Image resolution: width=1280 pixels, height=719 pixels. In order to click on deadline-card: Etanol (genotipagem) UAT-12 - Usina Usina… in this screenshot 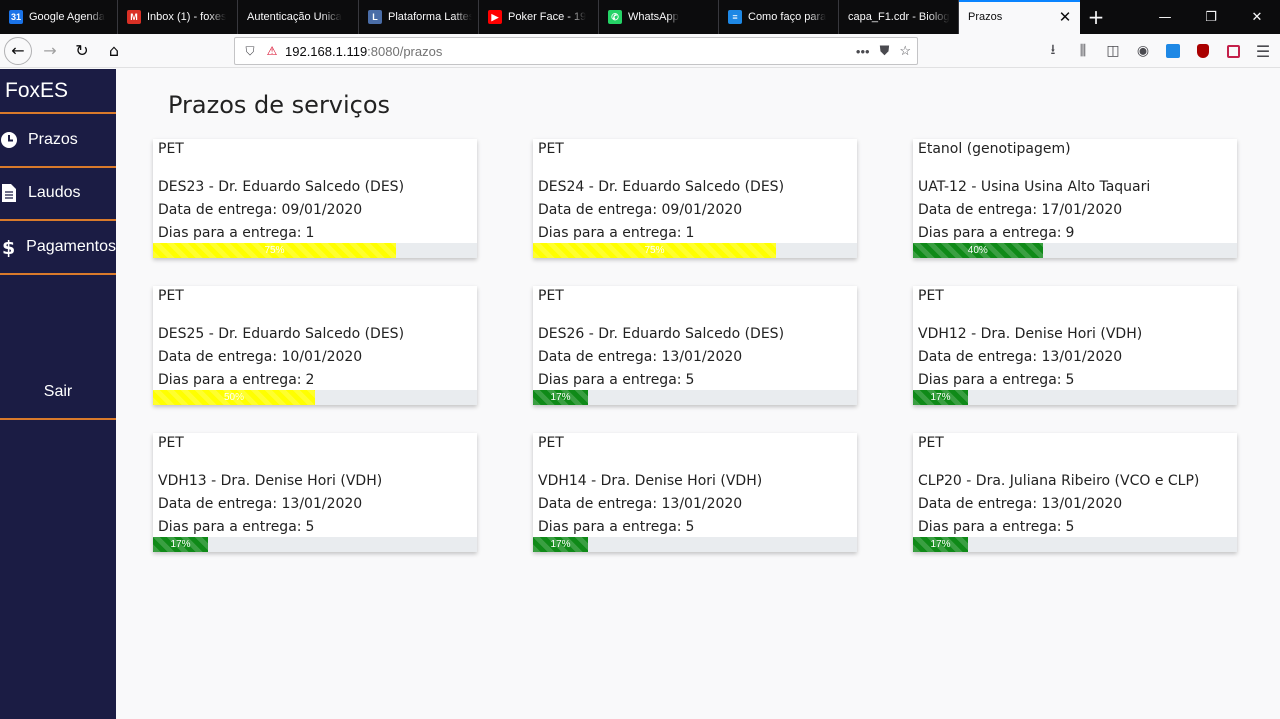, I will do `click(1075, 198)`.